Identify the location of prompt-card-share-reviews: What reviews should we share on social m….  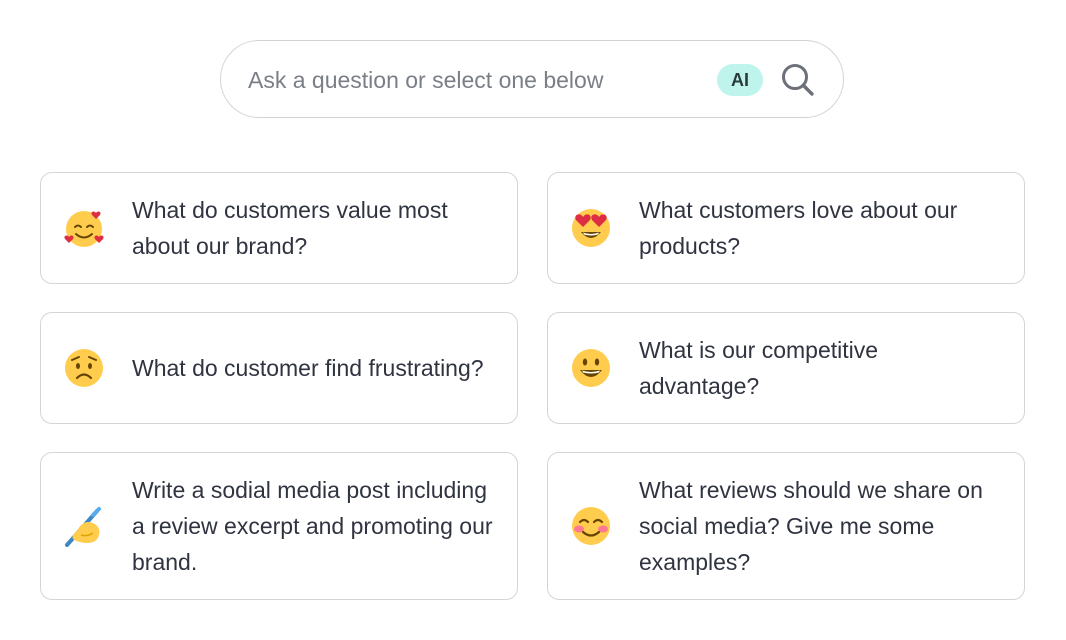
(786, 526).